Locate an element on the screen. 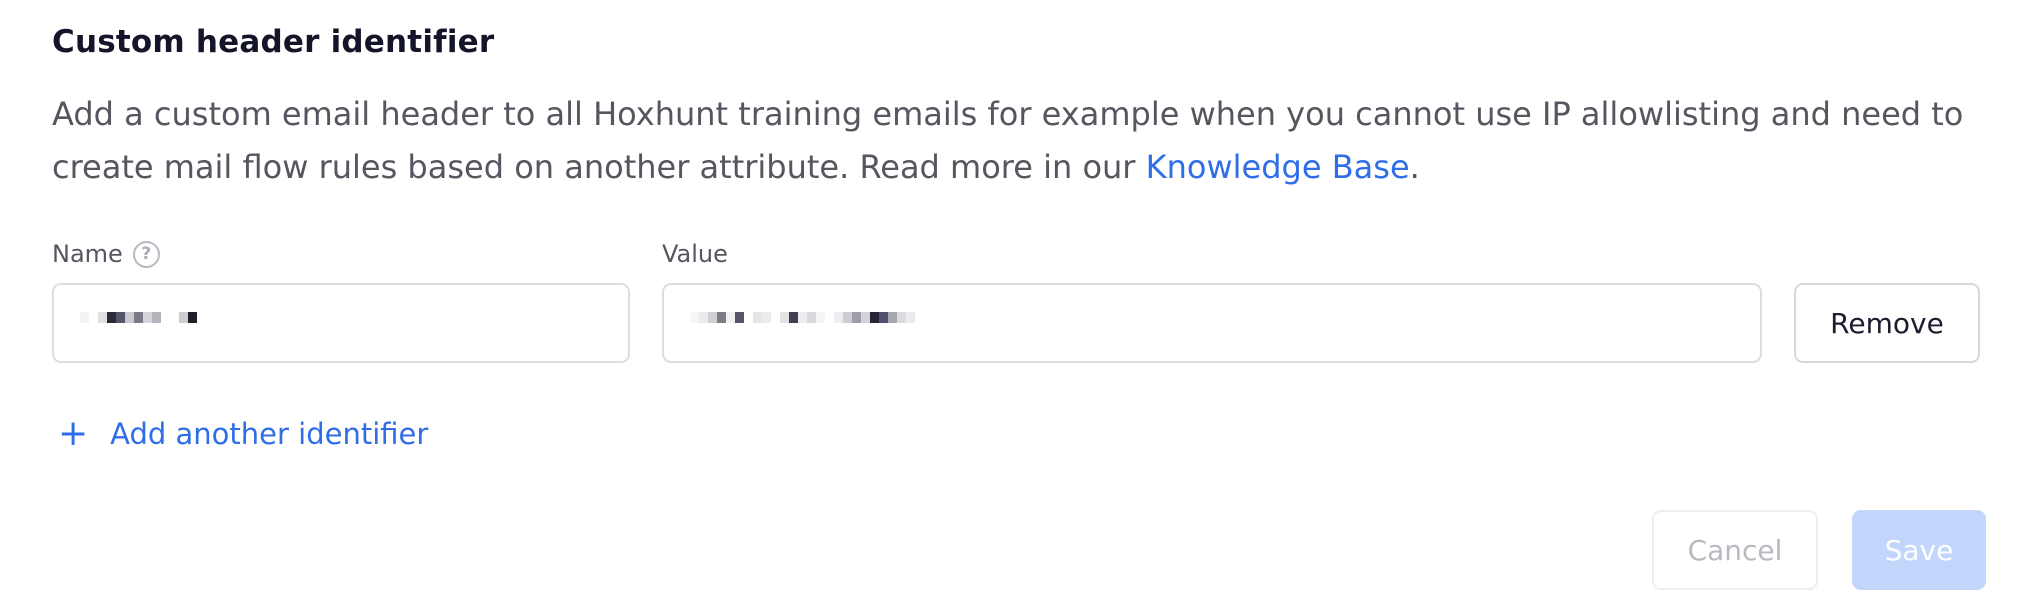  name-input is located at coordinates (341, 323).